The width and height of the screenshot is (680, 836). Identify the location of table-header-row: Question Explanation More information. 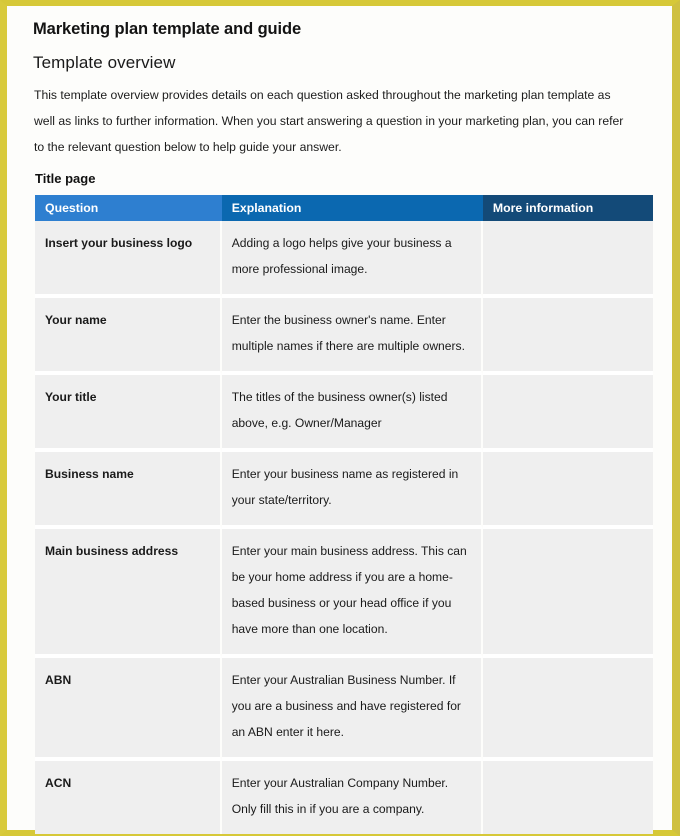
(344, 208).